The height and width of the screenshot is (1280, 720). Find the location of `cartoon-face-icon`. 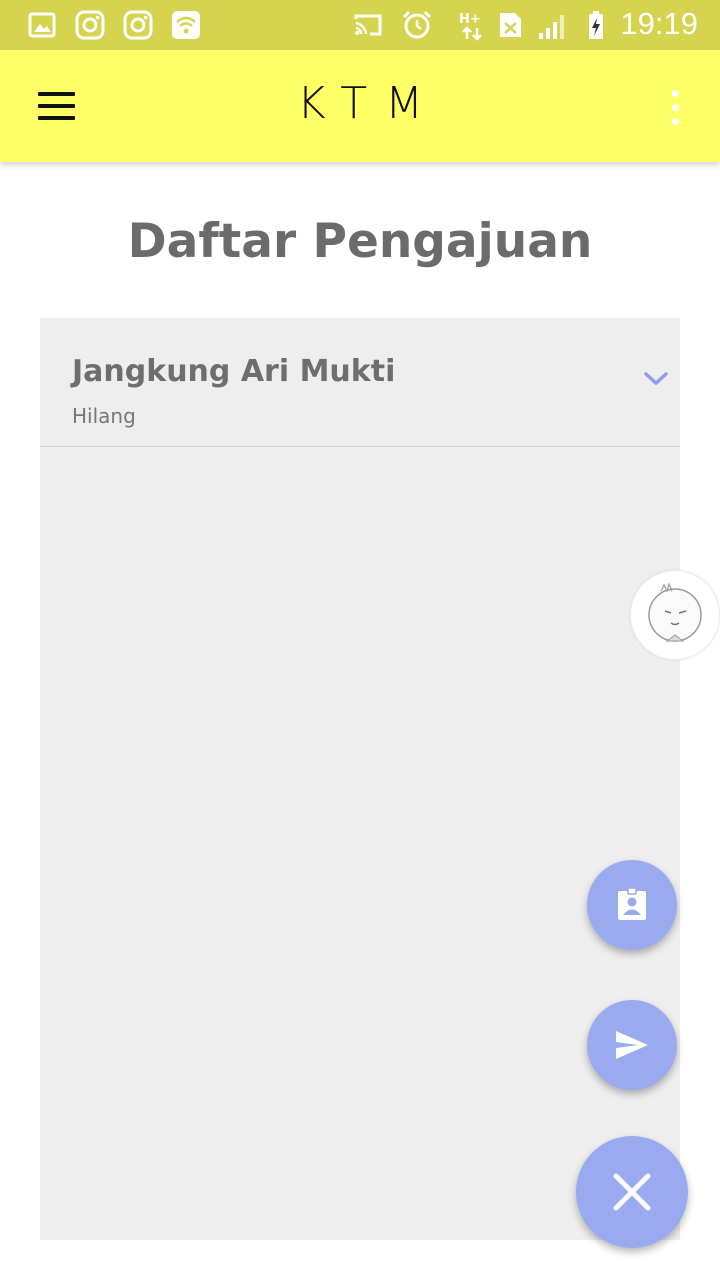

cartoon-face-icon is located at coordinates (675, 612).